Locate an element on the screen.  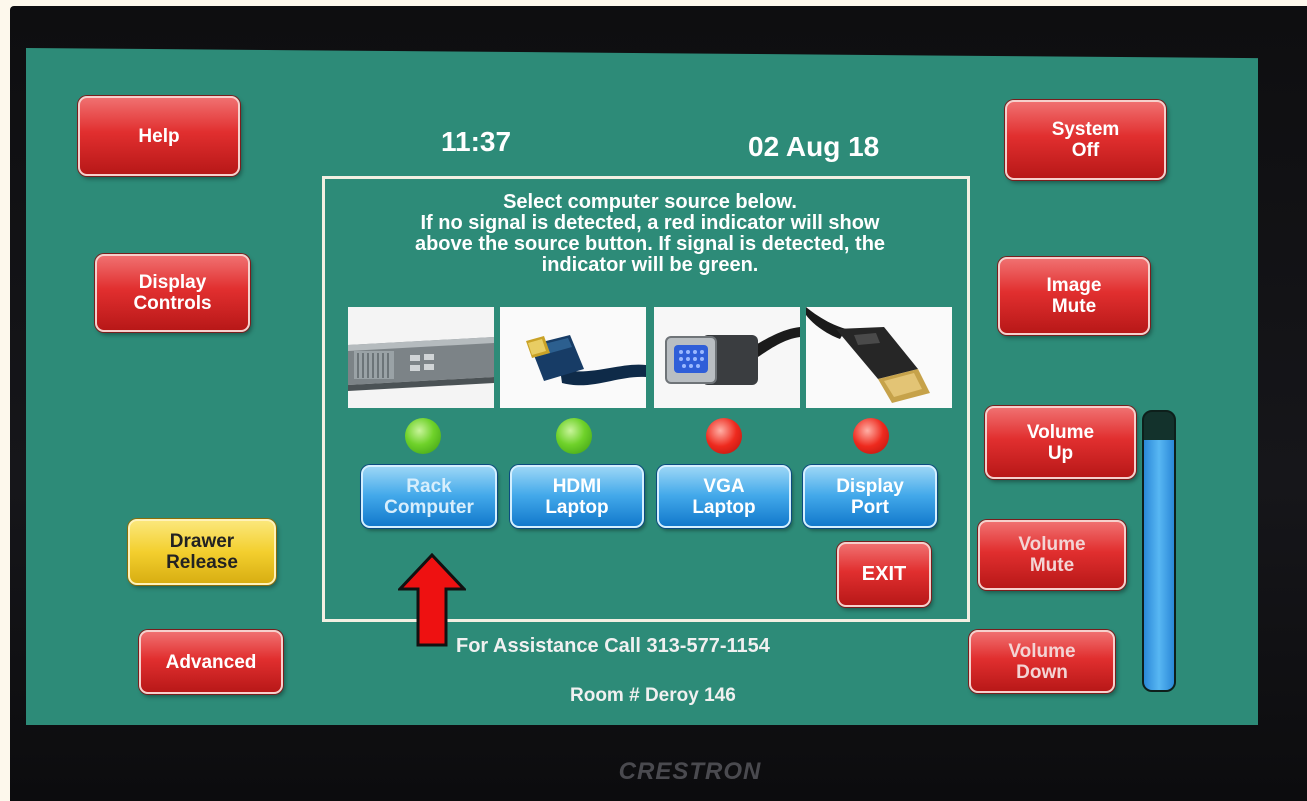
image-mute-button: Image Mute is located at coordinates (1074, 296).